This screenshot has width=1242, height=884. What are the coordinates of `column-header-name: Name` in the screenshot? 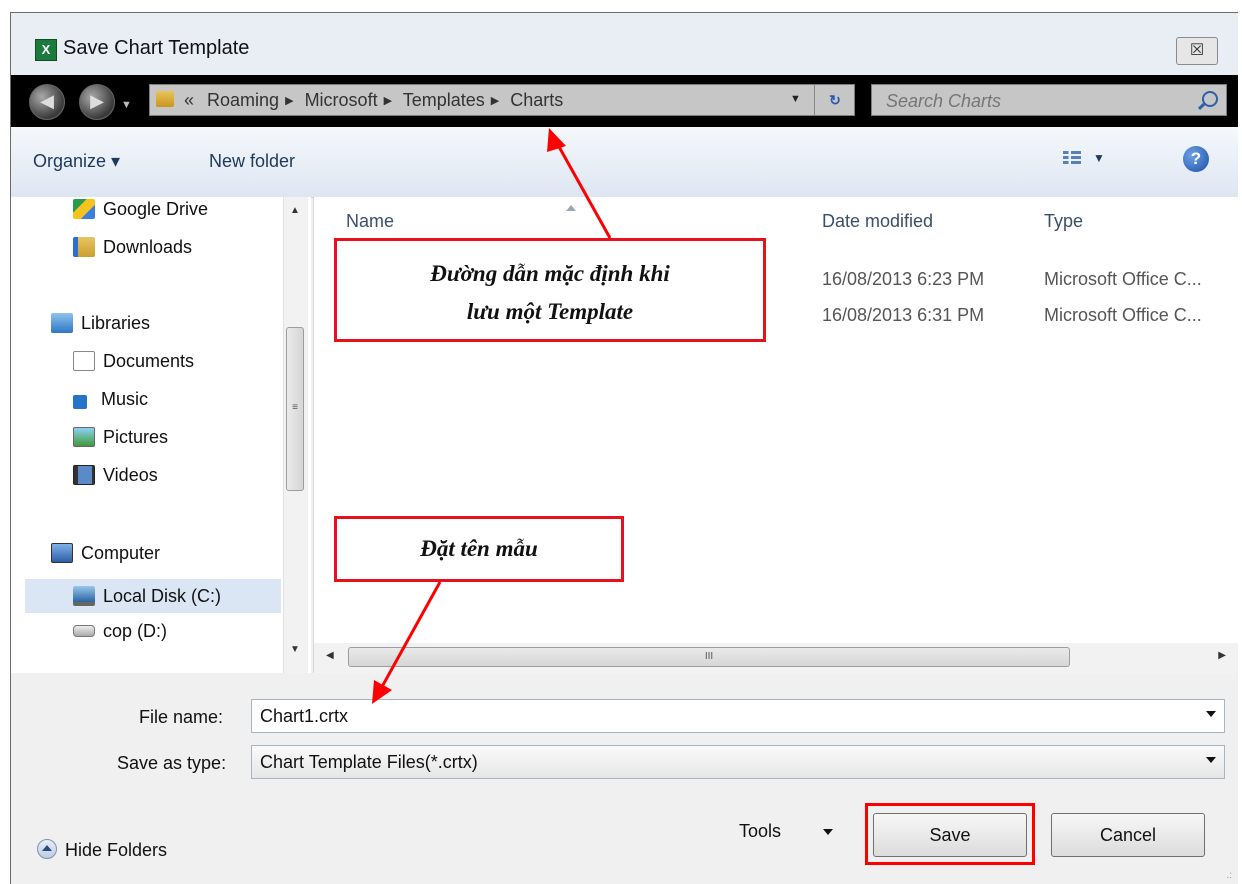 It's located at (370, 221).